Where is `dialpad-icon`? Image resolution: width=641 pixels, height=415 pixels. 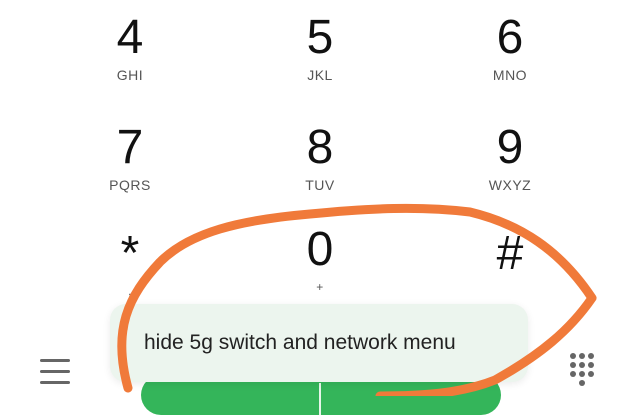 dialpad-icon is located at coordinates (587, 371).